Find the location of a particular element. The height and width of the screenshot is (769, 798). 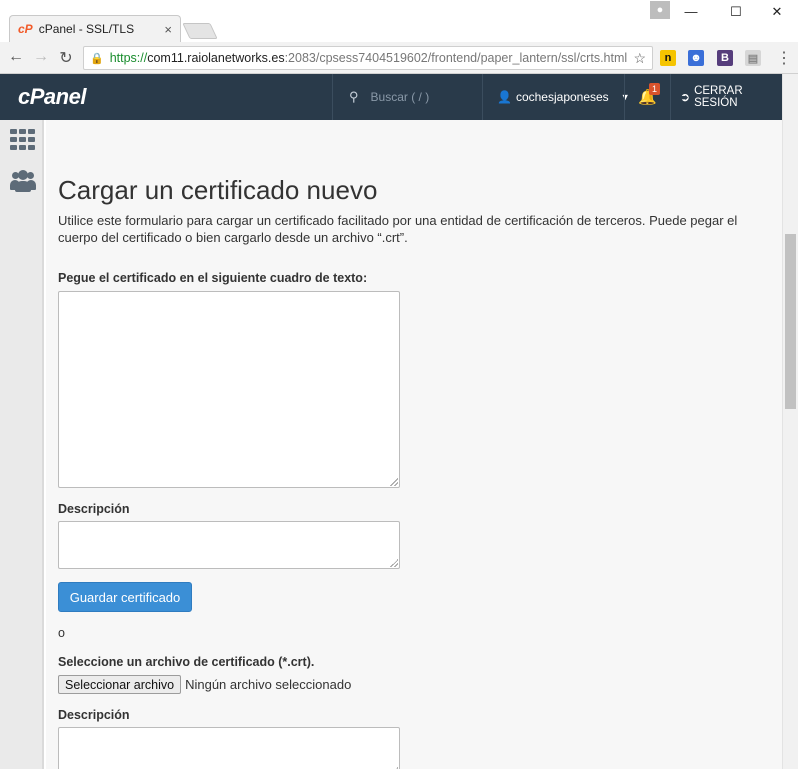

sidebar is located at coordinates (22, 444).